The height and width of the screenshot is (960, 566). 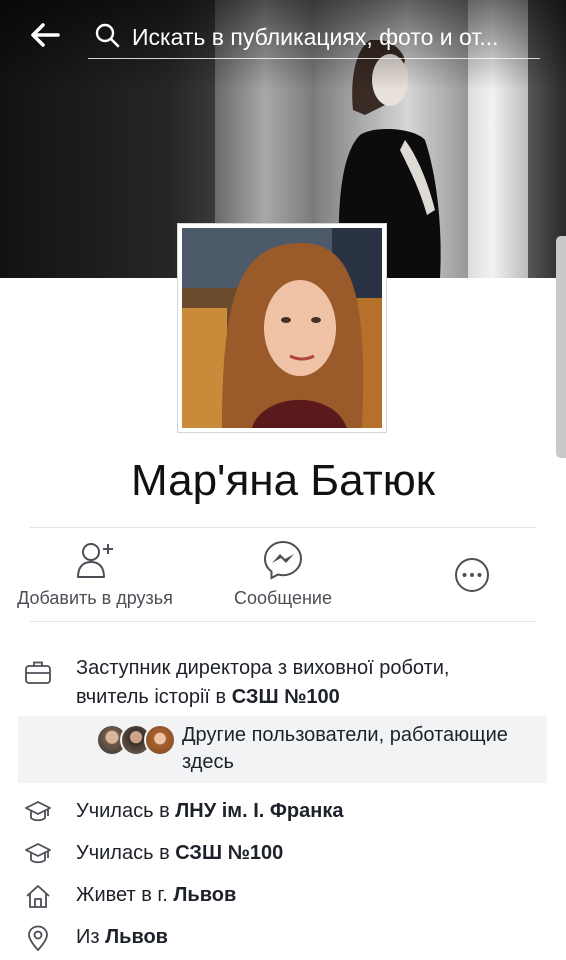 What do you see at coordinates (345, 748) in the screenshot?
I see `coworkers-label: Другие пользователи, работающие здесь` at bounding box center [345, 748].